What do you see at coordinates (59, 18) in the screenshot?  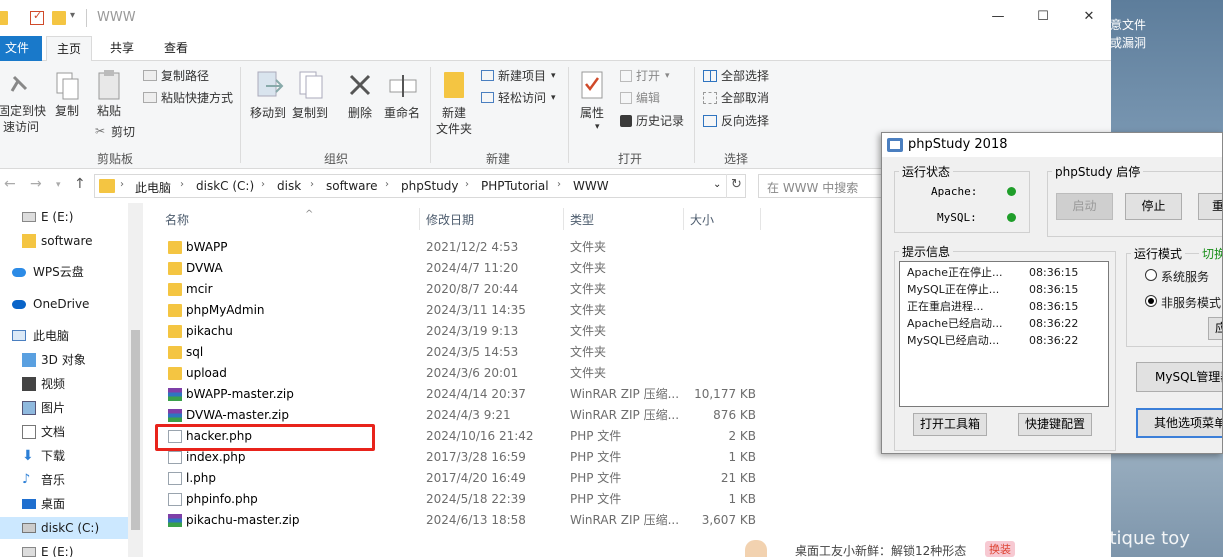 I see `new-folder-quick-icon` at bounding box center [59, 18].